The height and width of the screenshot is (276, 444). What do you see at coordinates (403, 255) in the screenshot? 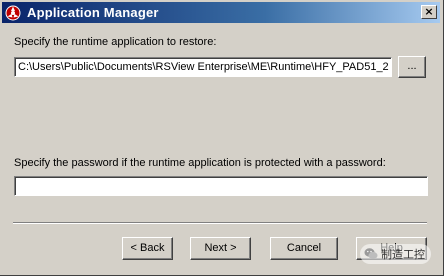
I see `watermark-text: 制造工控` at bounding box center [403, 255].